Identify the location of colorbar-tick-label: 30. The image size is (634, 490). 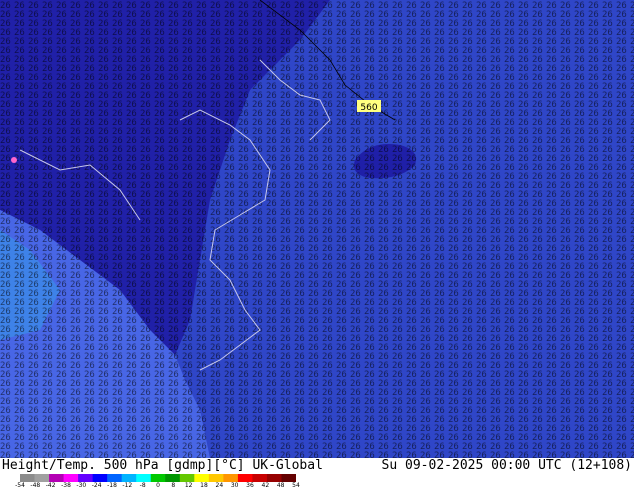
(234, 485).